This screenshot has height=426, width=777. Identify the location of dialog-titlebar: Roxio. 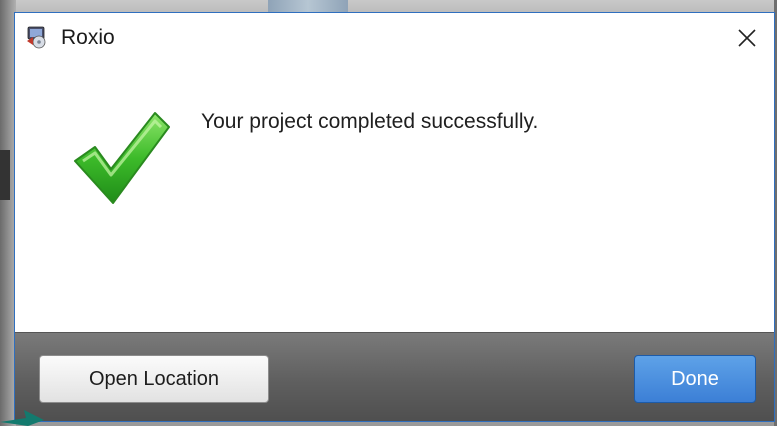
(394, 36).